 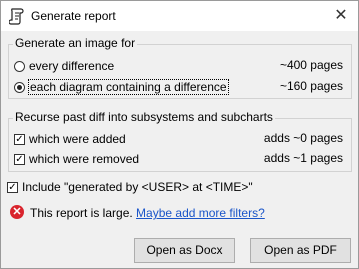 What do you see at coordinates (311, 86) in the screenshot?
I see `each-diagram-pages: ~160 pages` at bounding box center [311, 86].